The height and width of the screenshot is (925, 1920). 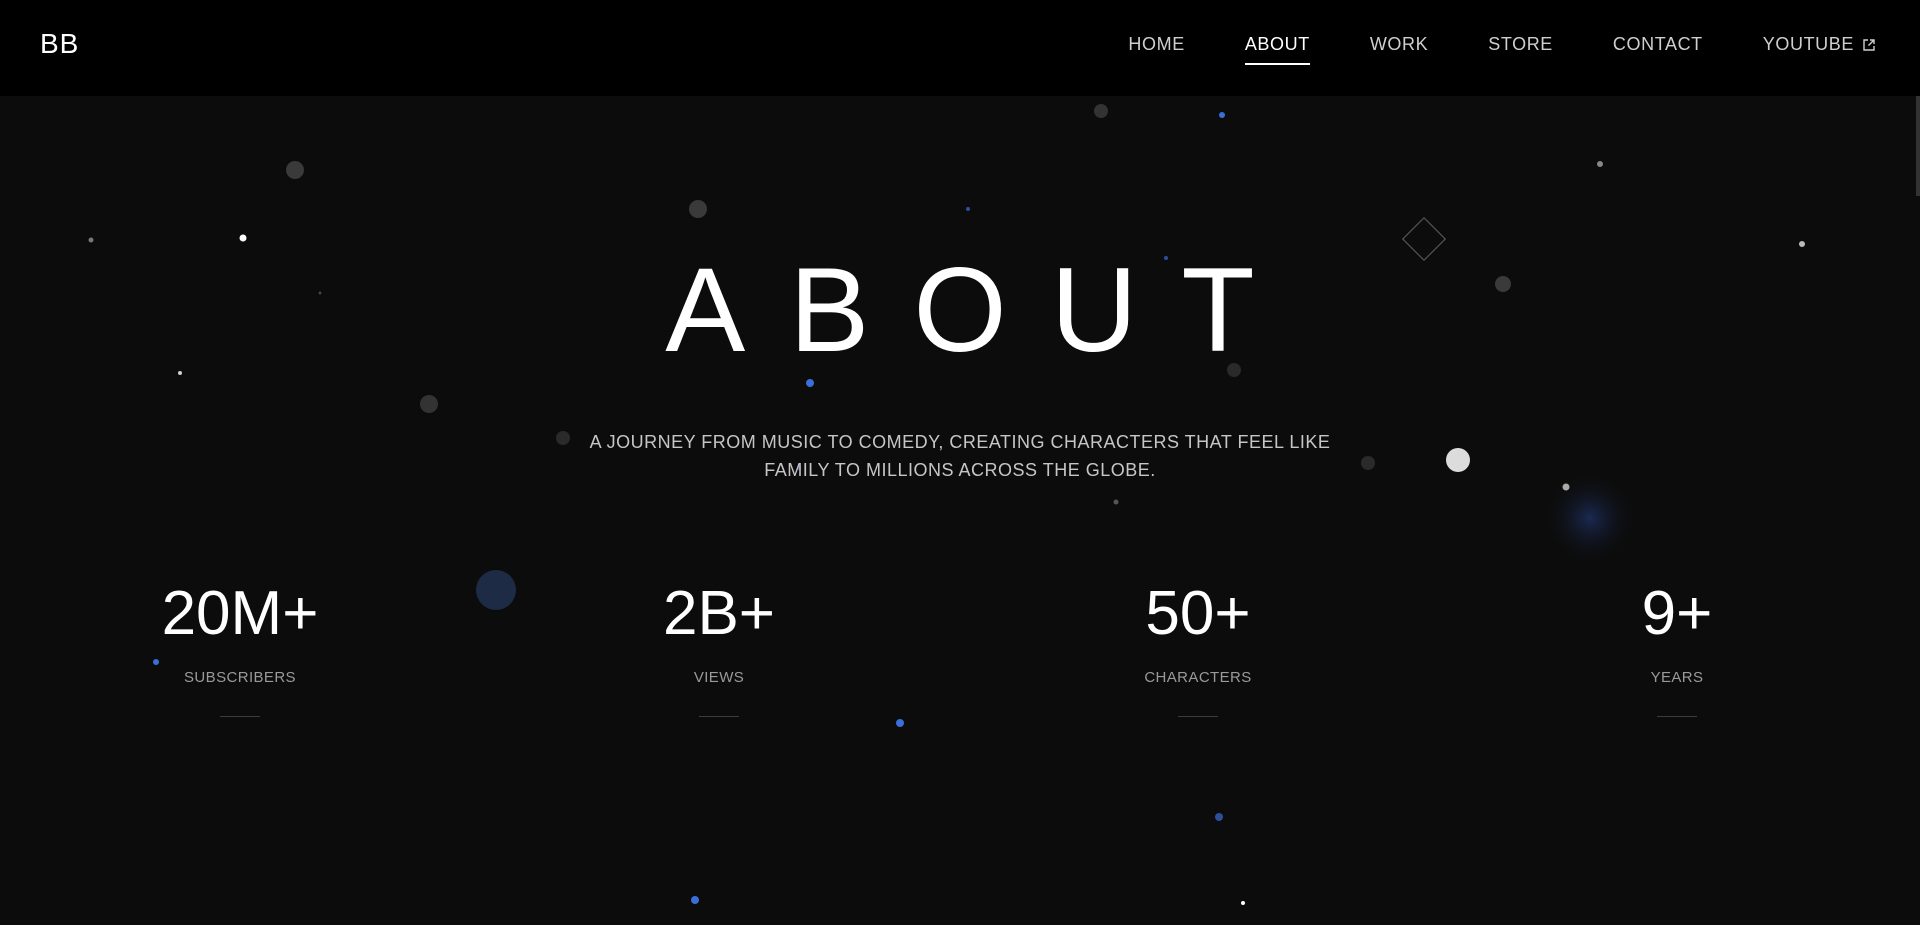 I want to click on nav-links: HOME ABOUT WORK STORE CONTACT YOUTUBE, so click(x=1472, y=49).